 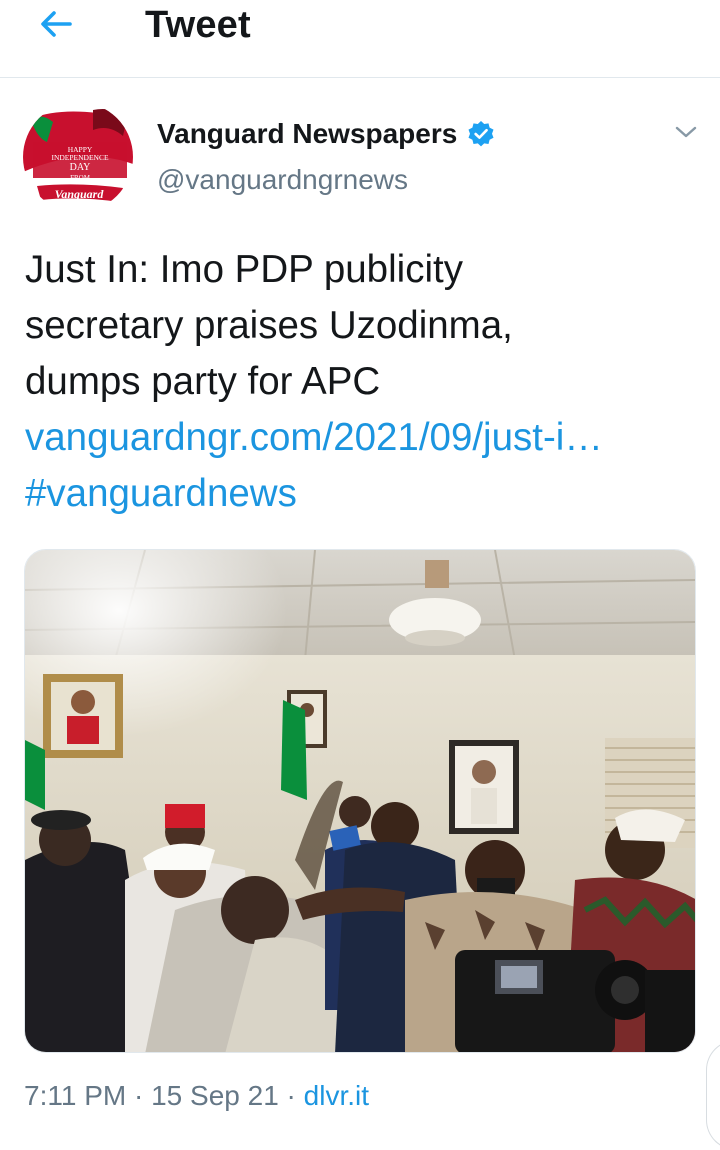 I want to click on author-name-row: Vanguard Newspapers, so click(x=326, y=134).